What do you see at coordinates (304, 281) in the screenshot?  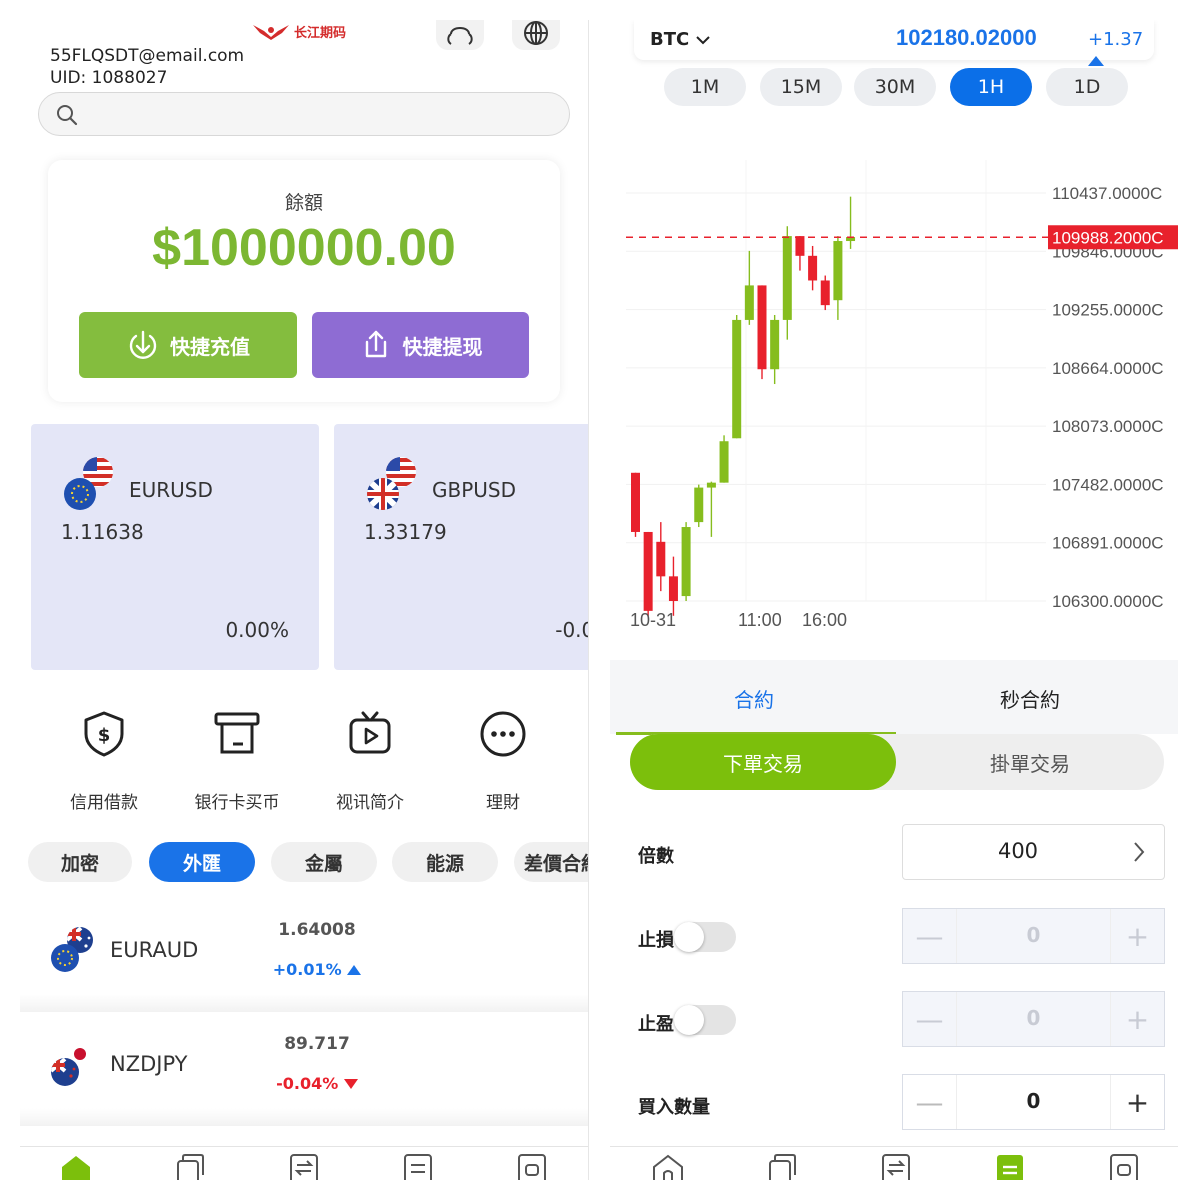 I see `balance-card: 餘額 $1000000.00 快捷充值 快捷提现` at bounding box center [304, 281].